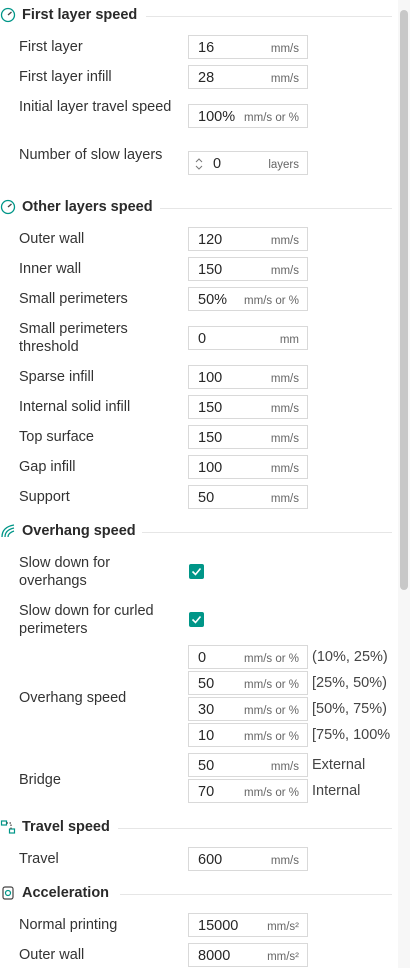  What do you see at coordinates (196, 531) in the screenshot?
I see `section-overhang-speed: Overhang speed` at bounding box center [196, 531].